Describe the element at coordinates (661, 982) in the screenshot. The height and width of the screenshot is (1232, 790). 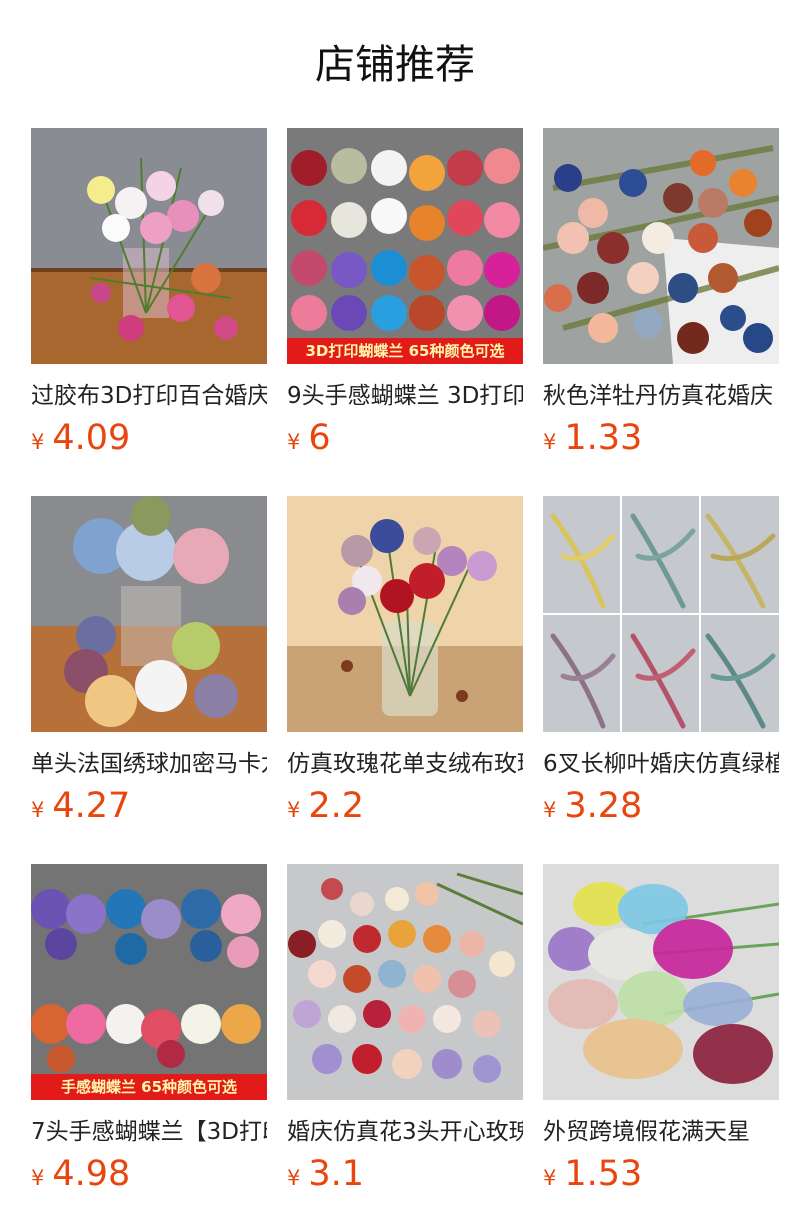
I see `babys-breath-image` at that location.